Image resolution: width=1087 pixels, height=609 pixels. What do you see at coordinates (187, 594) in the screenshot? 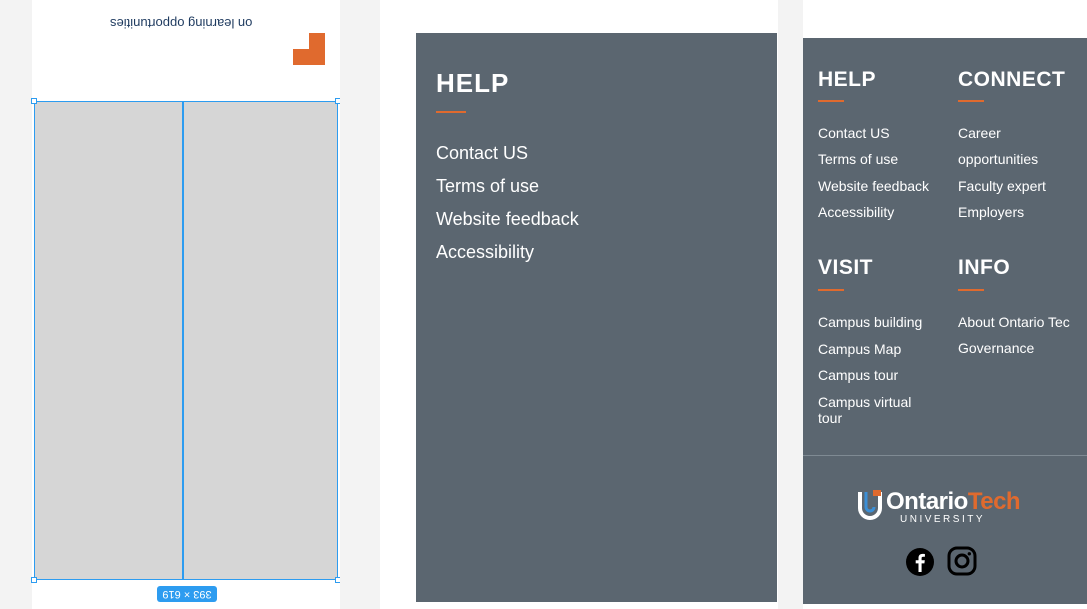
I see `dimension-badge: 393 × 619` at bounding box center [187, 594].